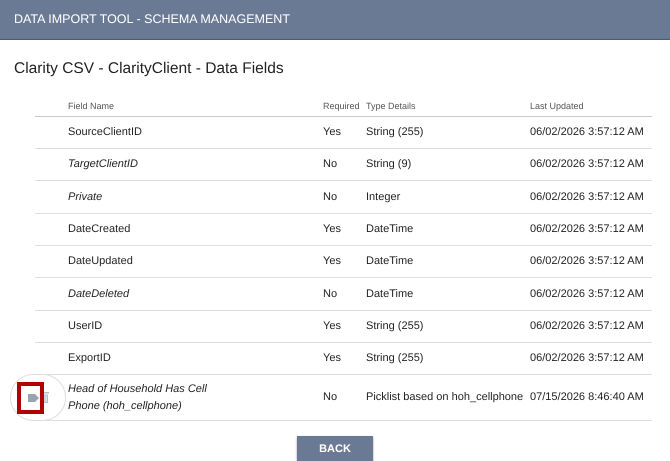 The height and width of the screenshot is (461, 670). I want to click on type-details: Picklist based on hoh_cellphone, so click(445, 397).